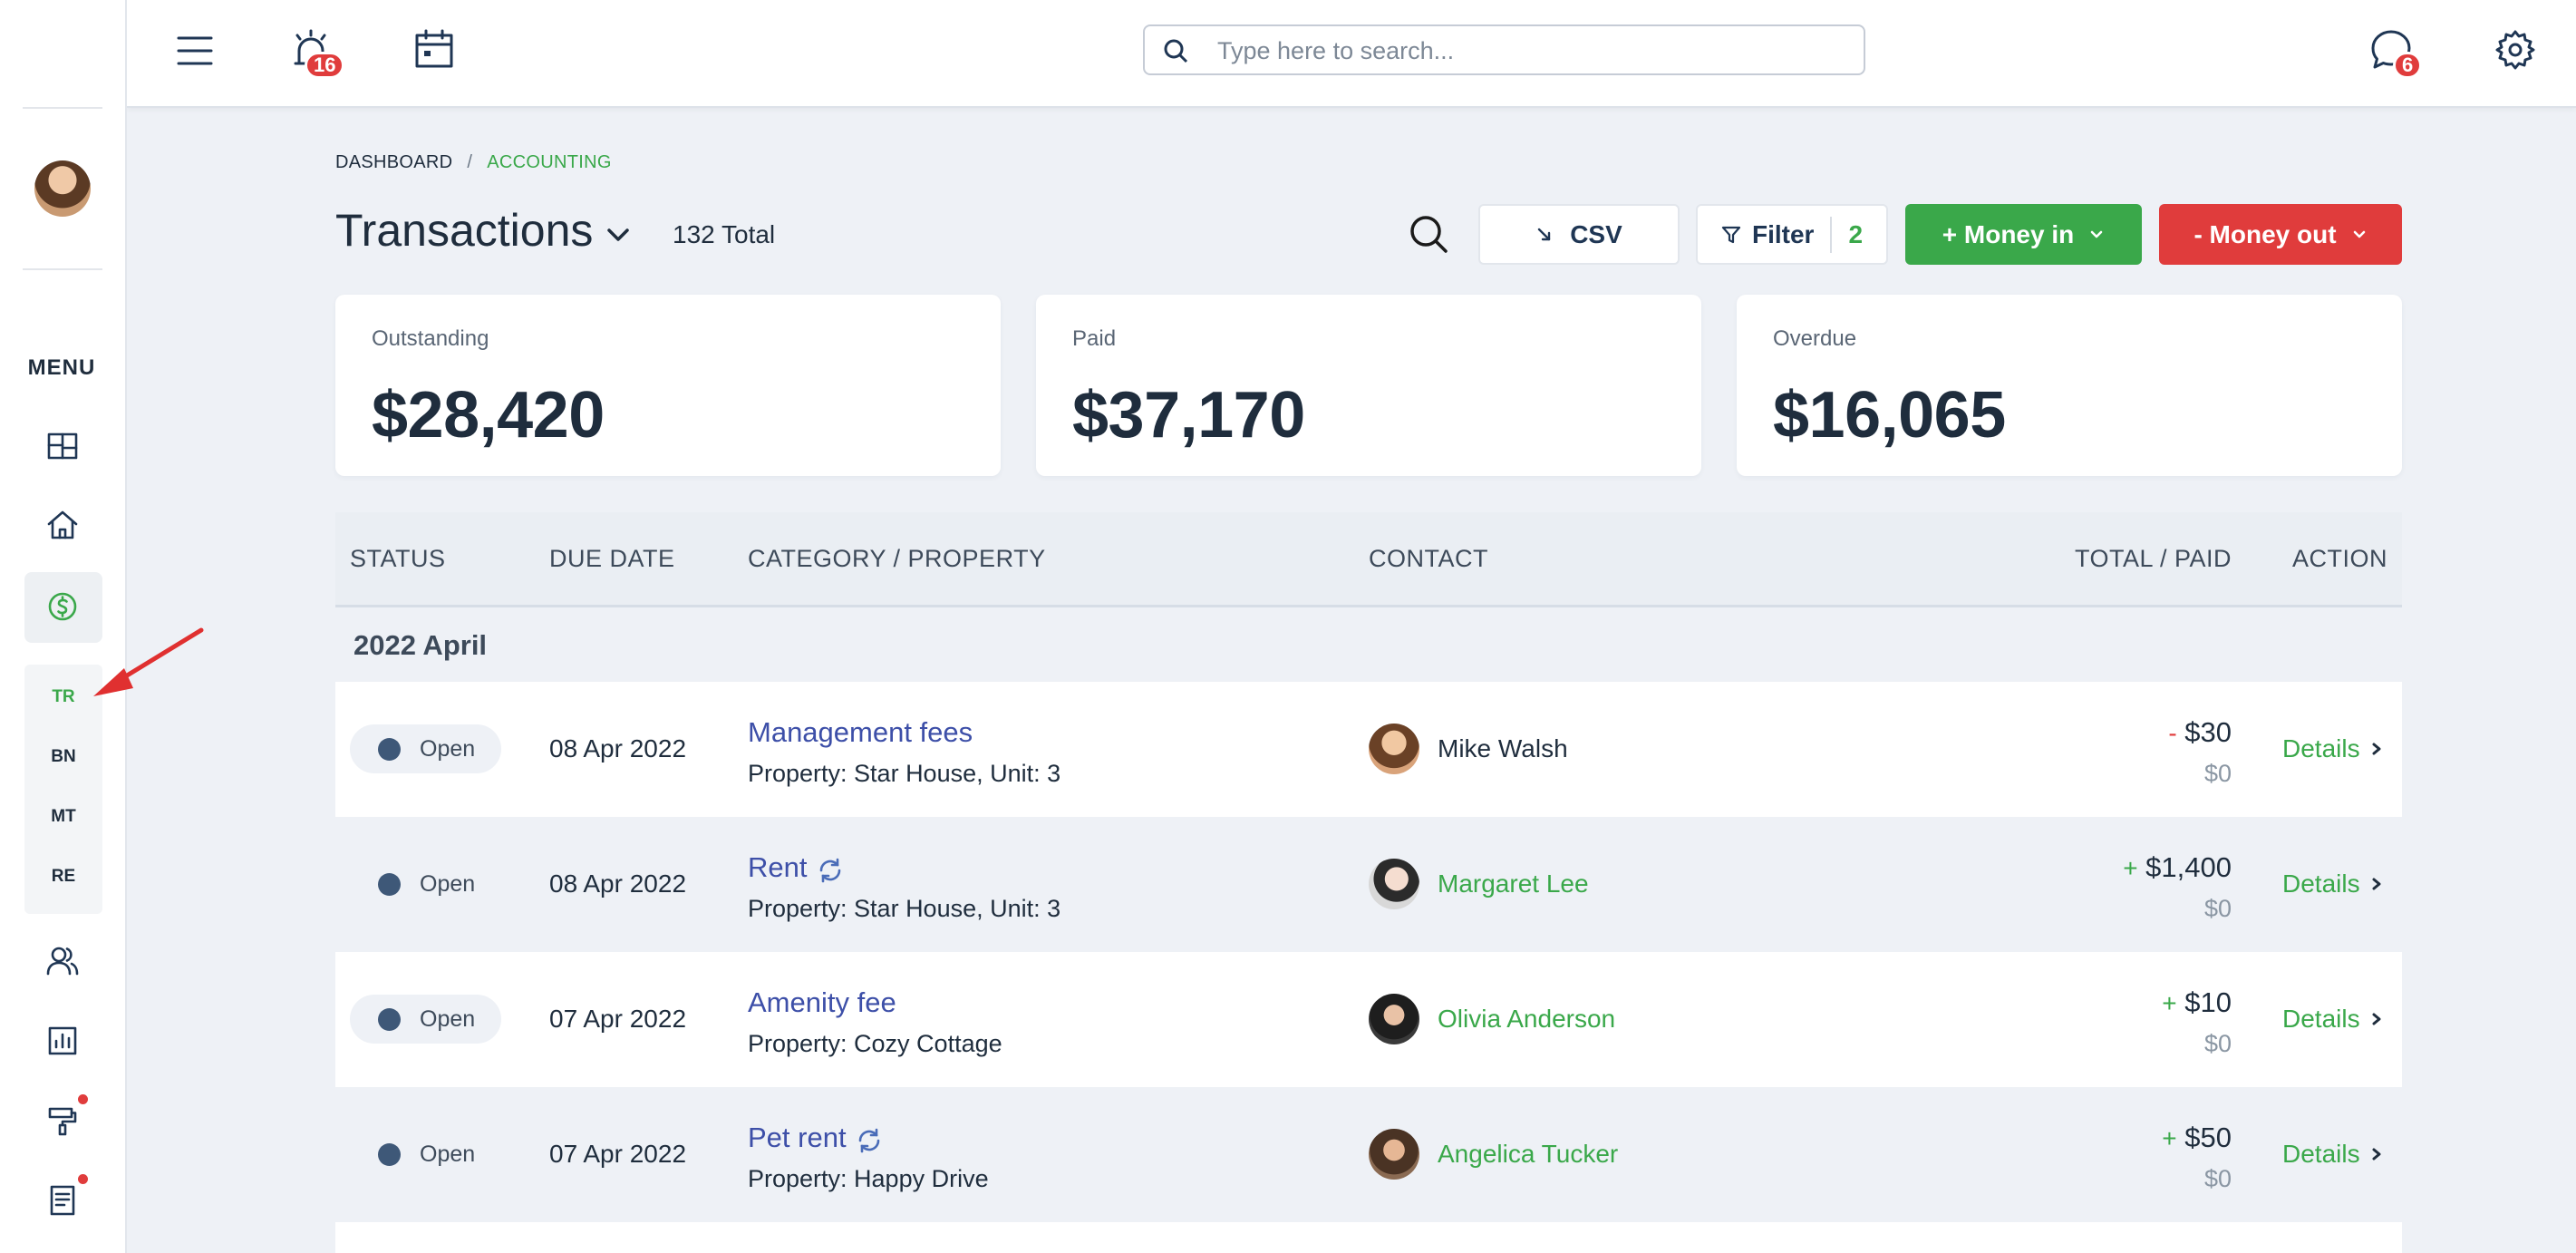  What do you see at coordinates (473, 162) in the screenshot?
I see `breadcrumb: DASHBOARD / ACCOUNTING` at bounding box center [473, 162].